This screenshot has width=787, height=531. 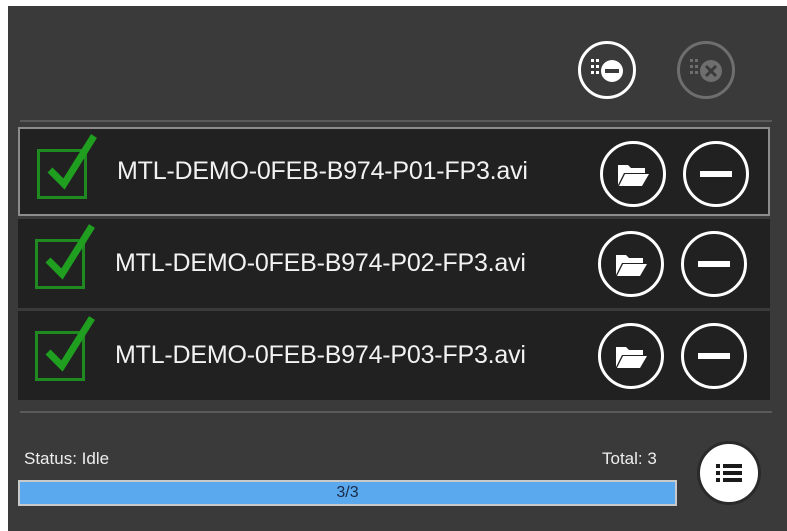 I want to click on progress-label: 3/3, so click(x=347, y=492).